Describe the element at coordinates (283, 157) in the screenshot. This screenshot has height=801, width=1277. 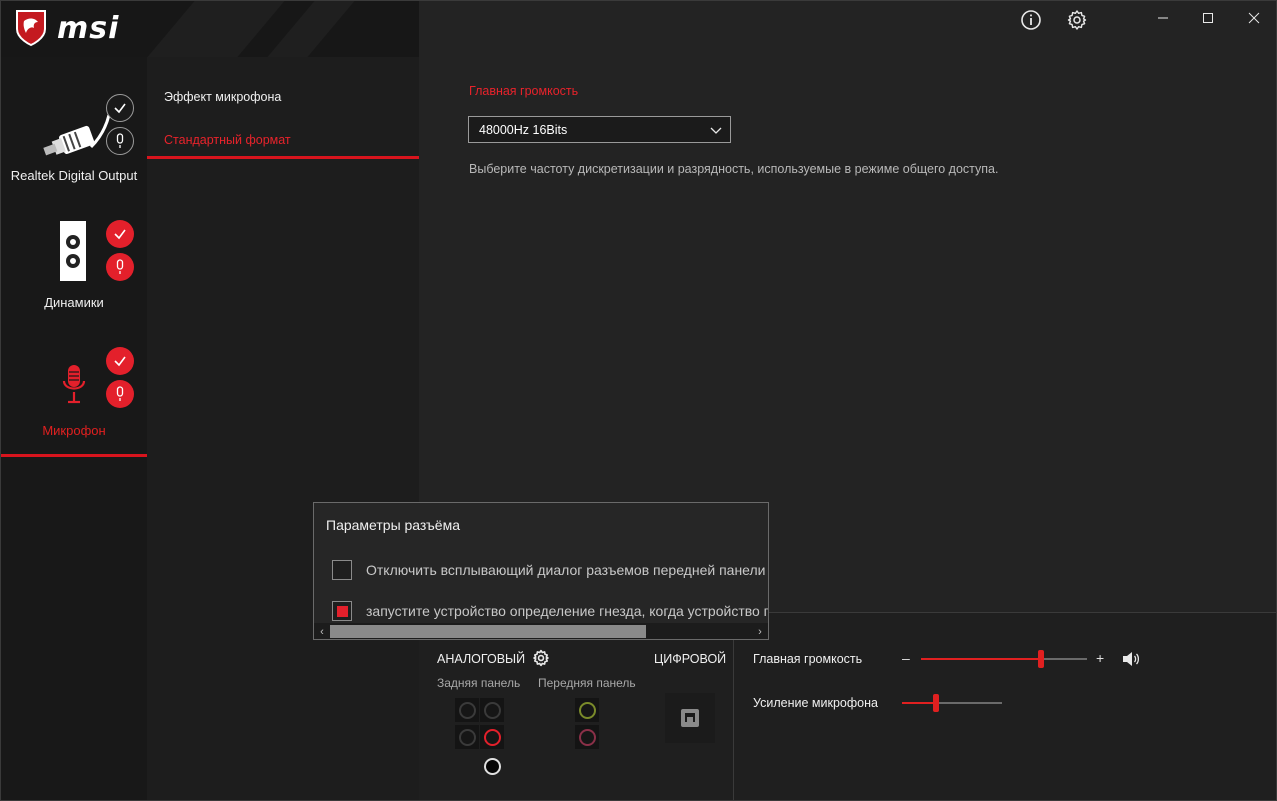
I see `active-menu-indicator` at that location.